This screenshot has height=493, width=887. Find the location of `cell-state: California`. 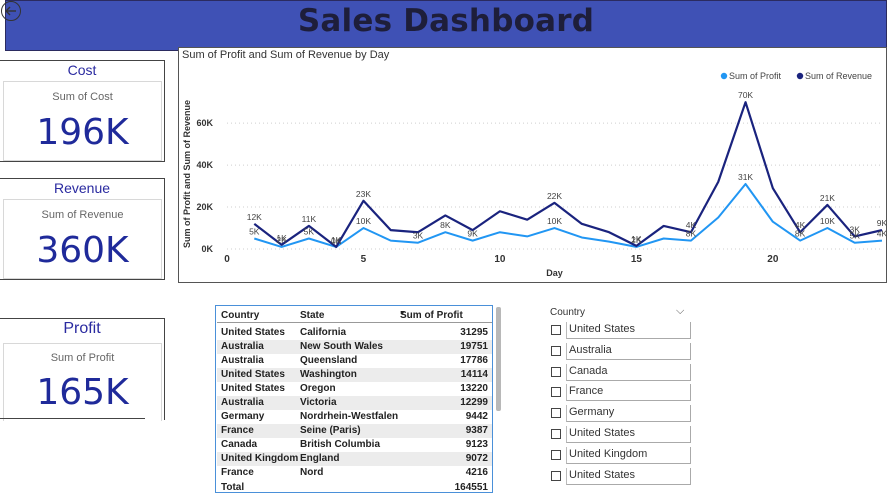

cell-state: California is located at coordinates (323, 332).